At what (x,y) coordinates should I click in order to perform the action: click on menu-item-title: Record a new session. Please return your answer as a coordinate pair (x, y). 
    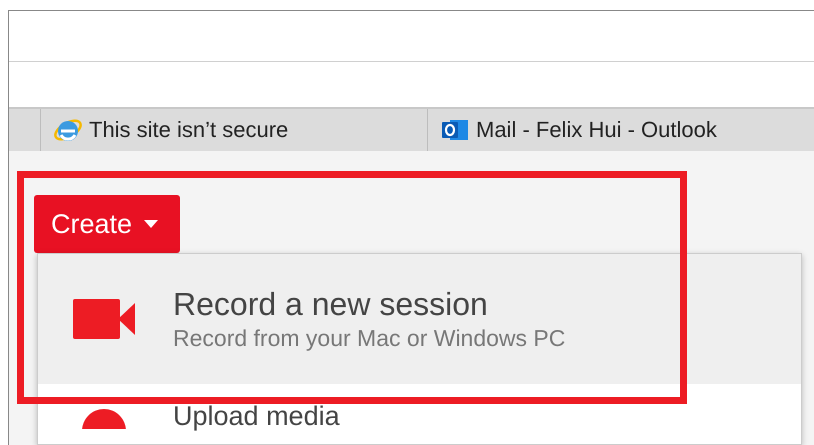
    Looking at the image, I should click on (331, 304).